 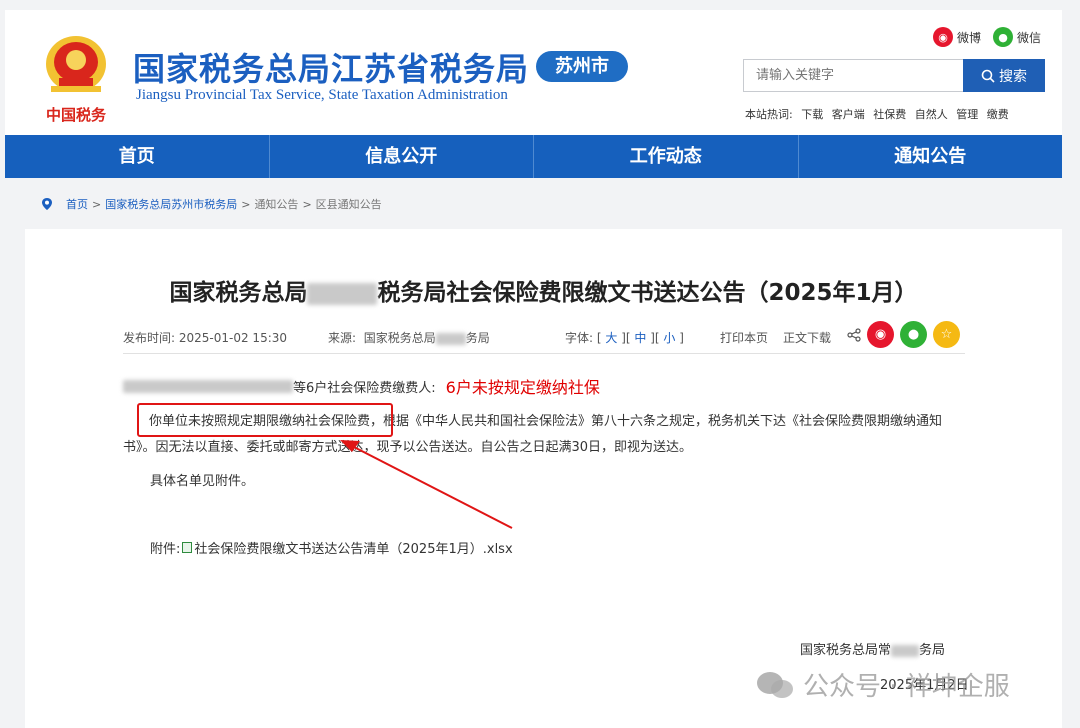 I want to click on breadcrumb-suzhou-bureau: 国家税务总局苏州市税务局, so click(x=171, y=204).